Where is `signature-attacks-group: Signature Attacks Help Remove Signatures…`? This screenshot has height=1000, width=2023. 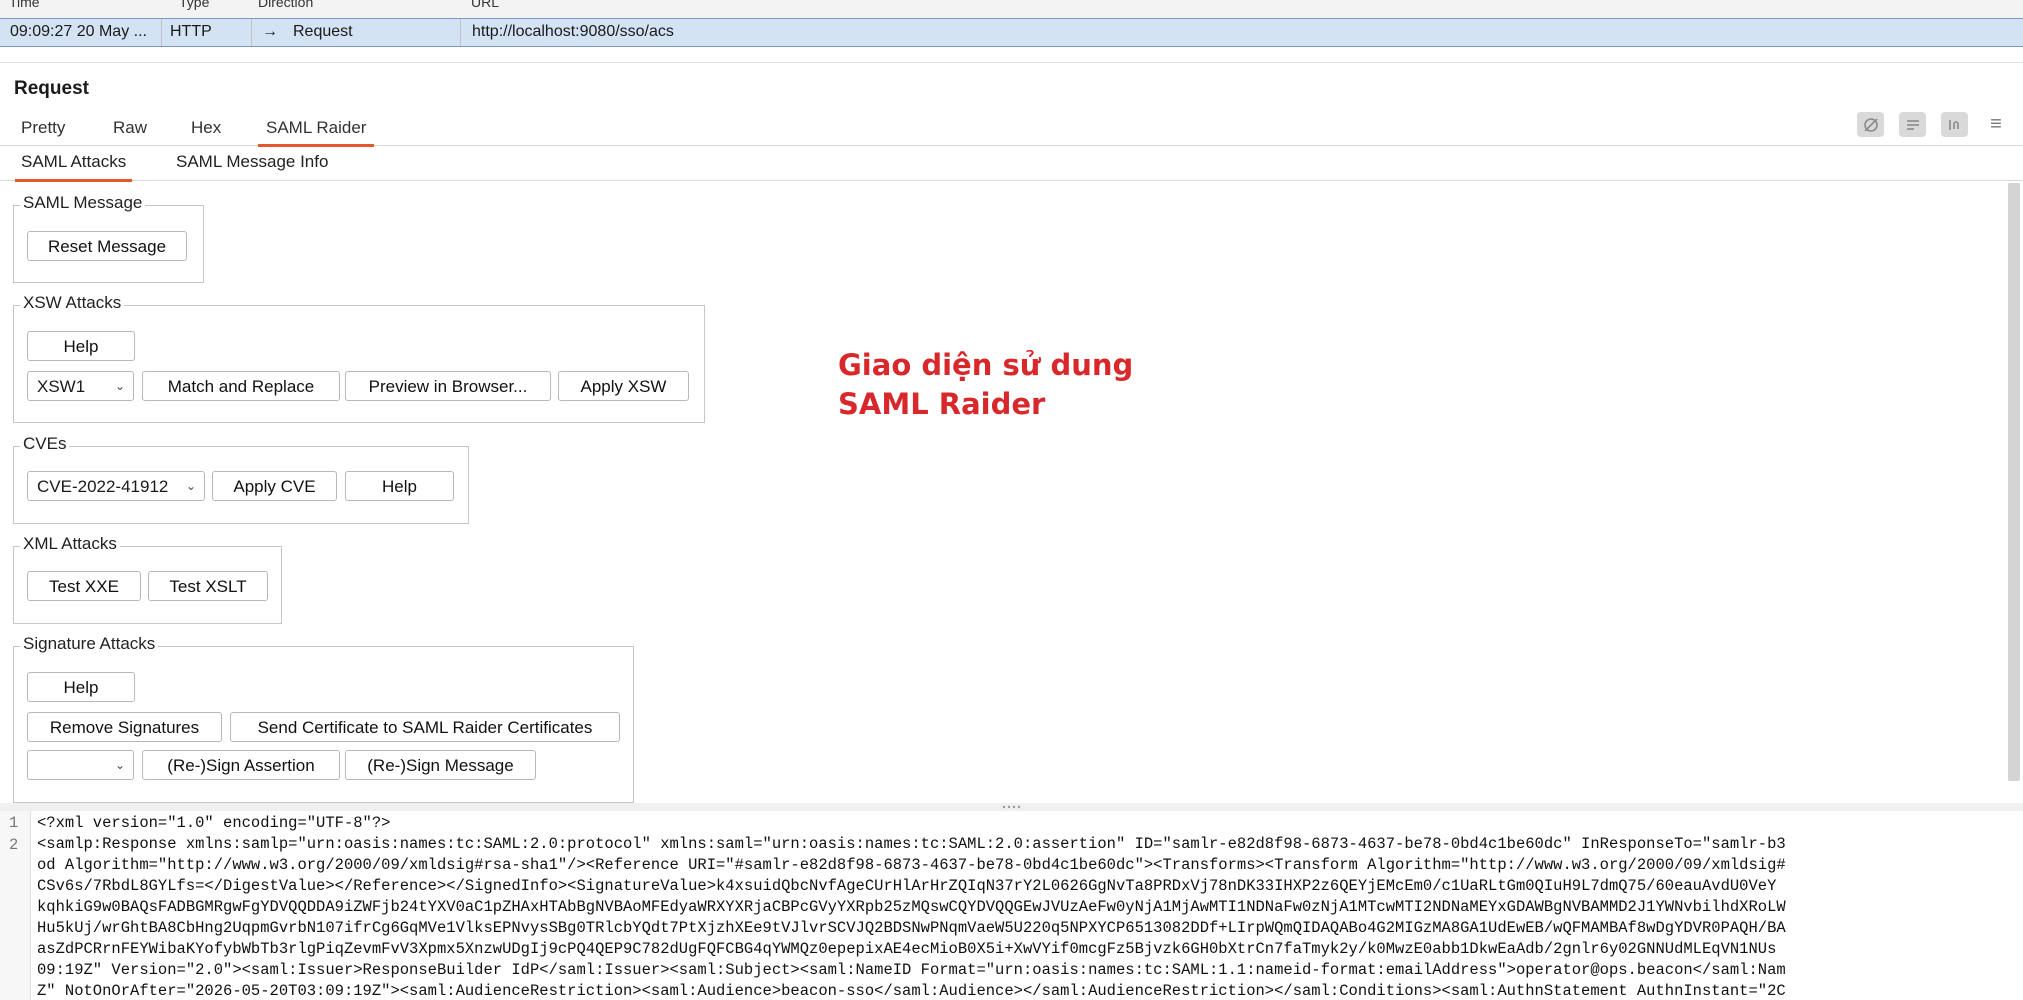 signature-attacks-group: Signature Attacks Help Remove Signatures… is located at coordinates (323, 718).